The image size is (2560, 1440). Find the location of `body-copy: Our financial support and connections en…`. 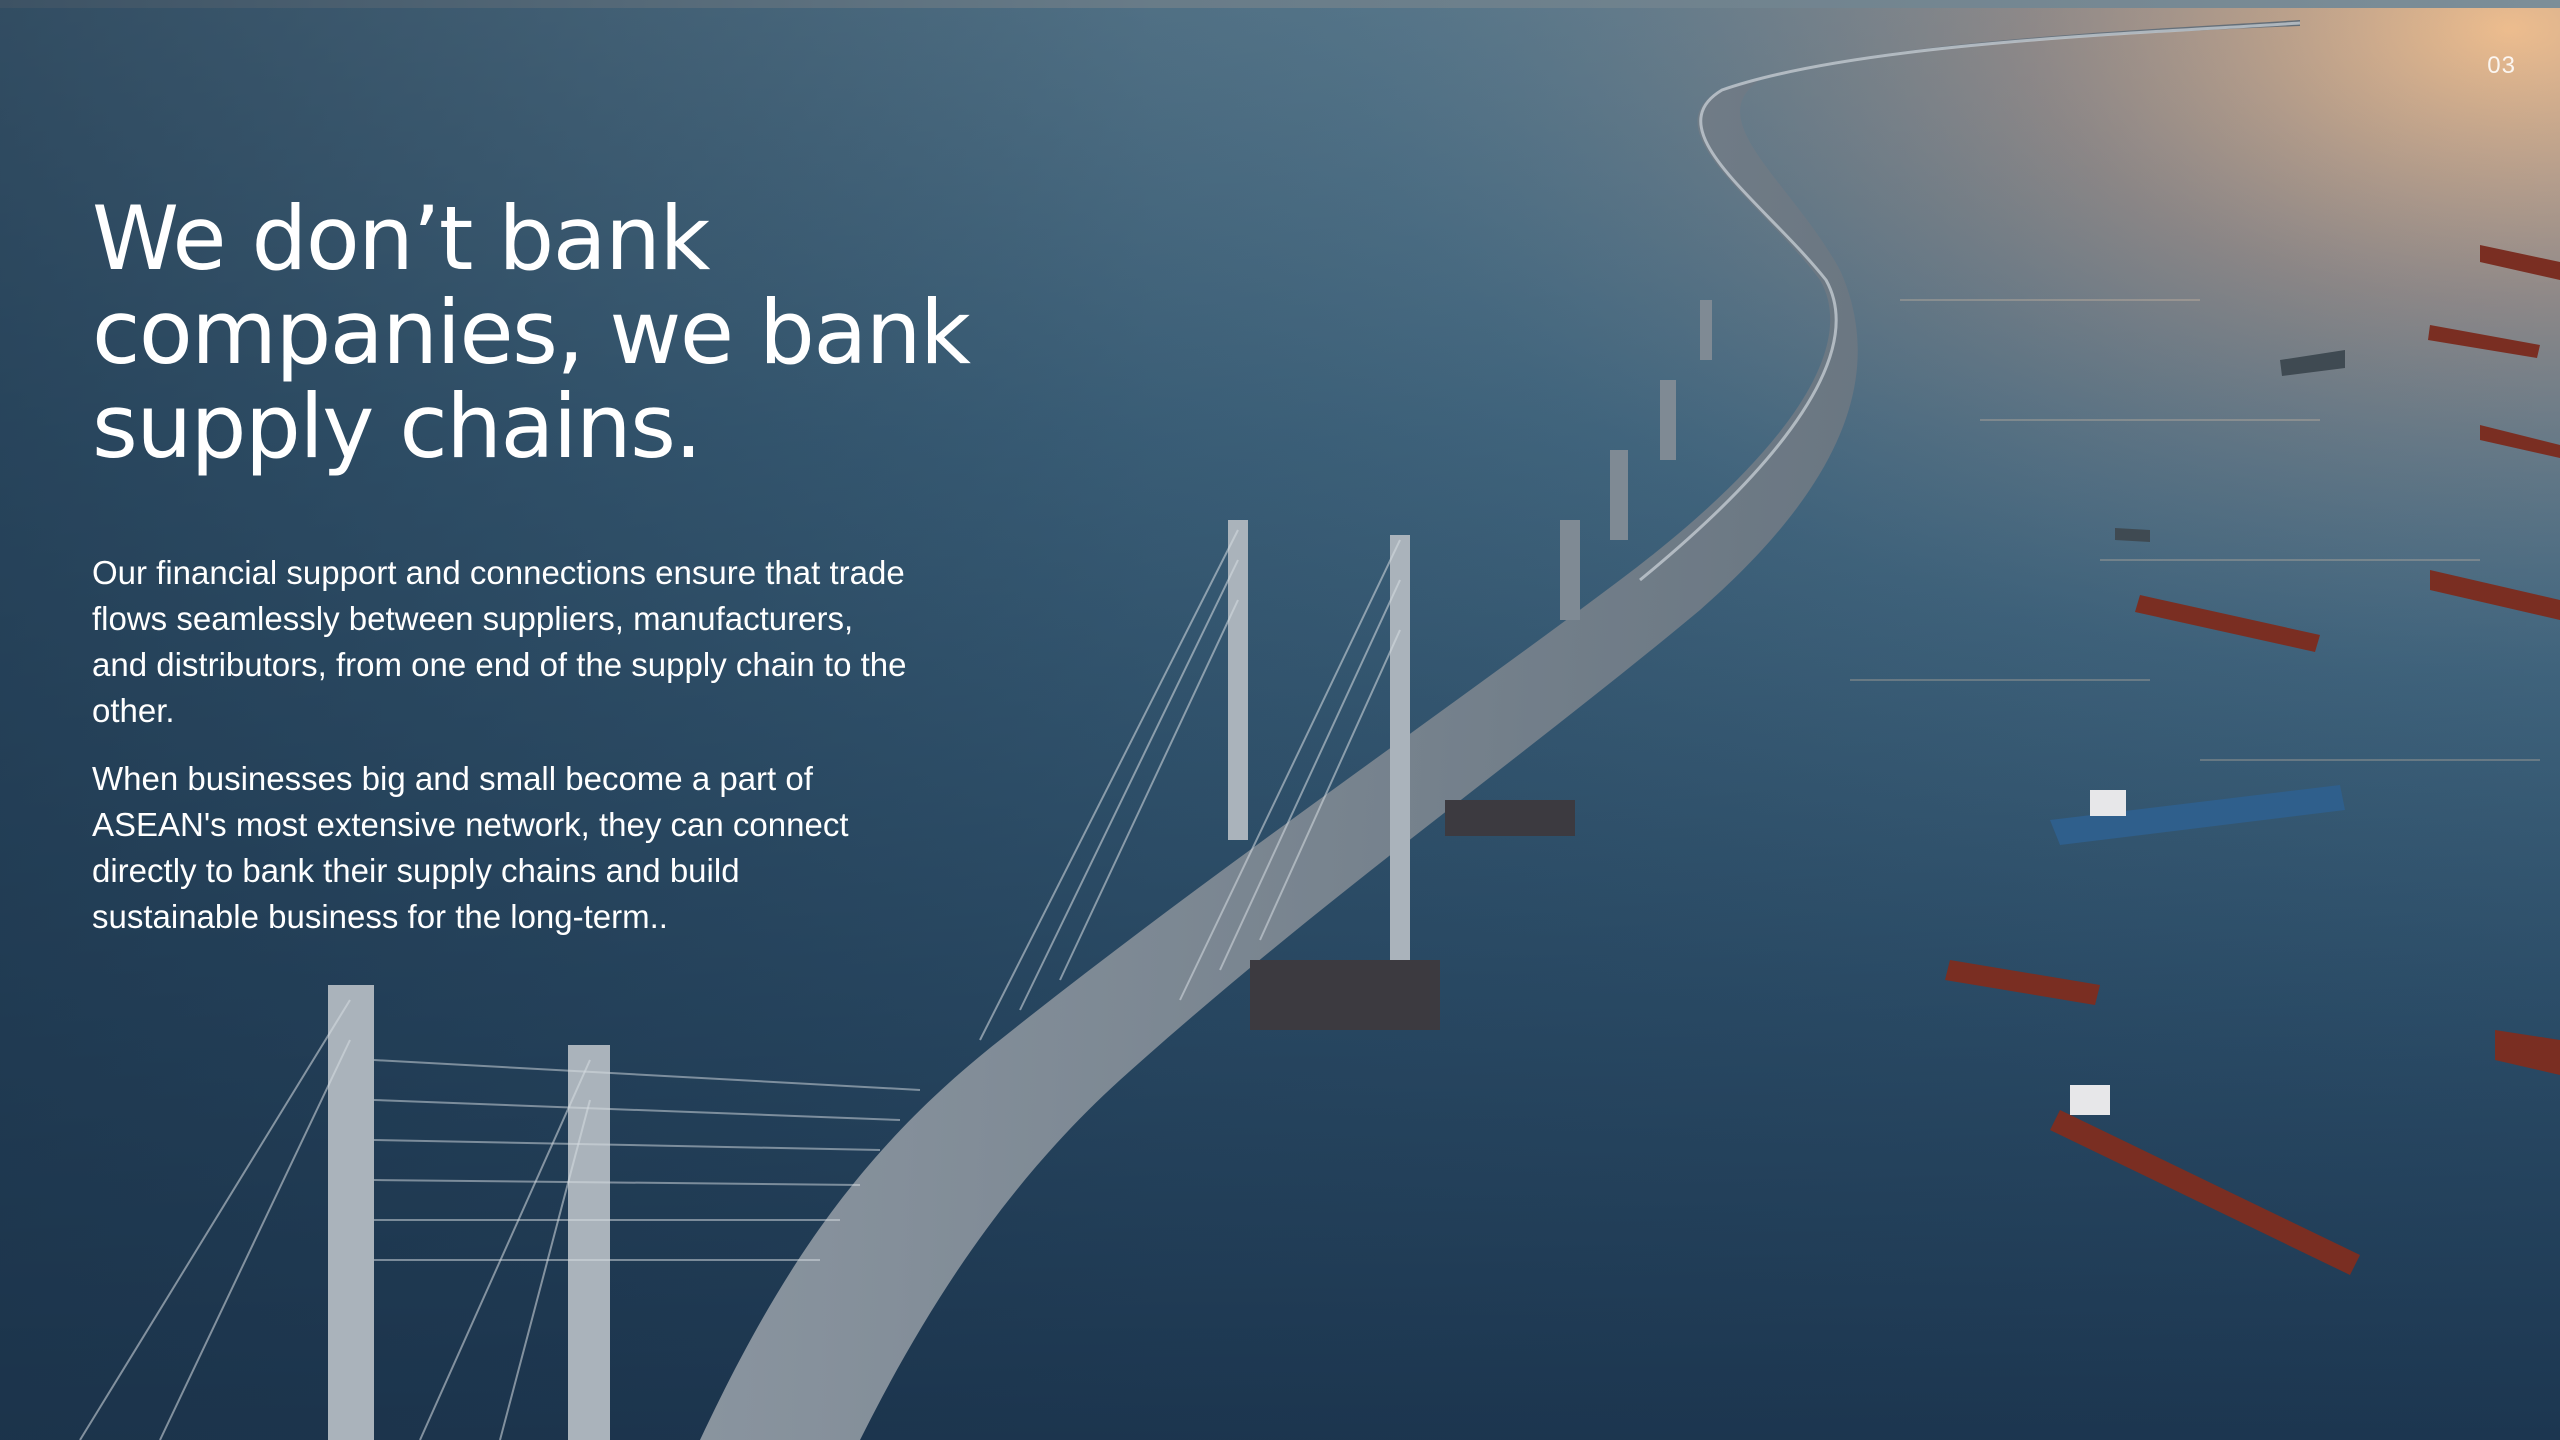

body-copy: Our financial support and connections en… is located at coordinates (502, 745).